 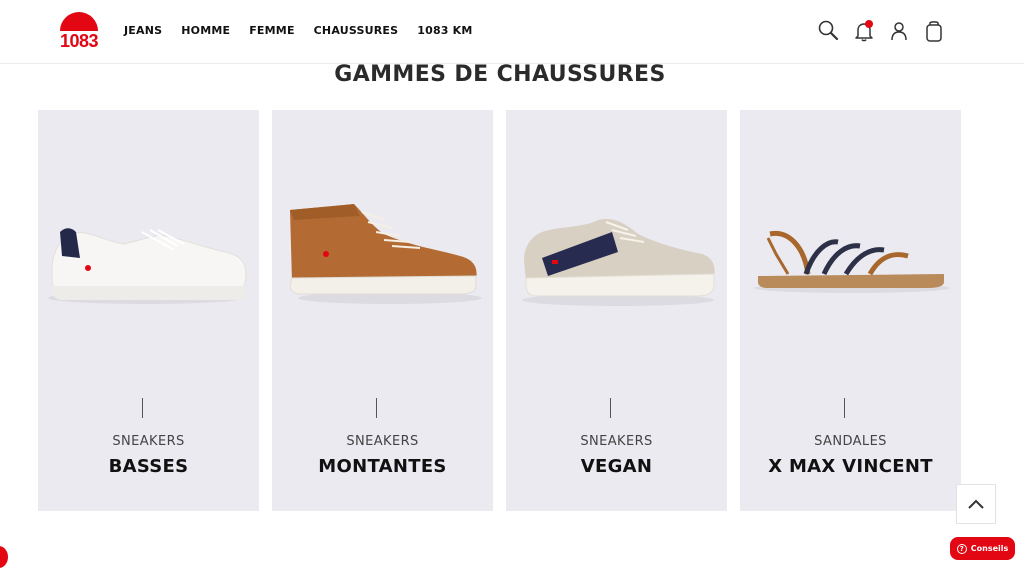 What do you see at coordinates (961, 548) in the screenshot?
I see `question-icon: ?` at bounding box center [961, 548].